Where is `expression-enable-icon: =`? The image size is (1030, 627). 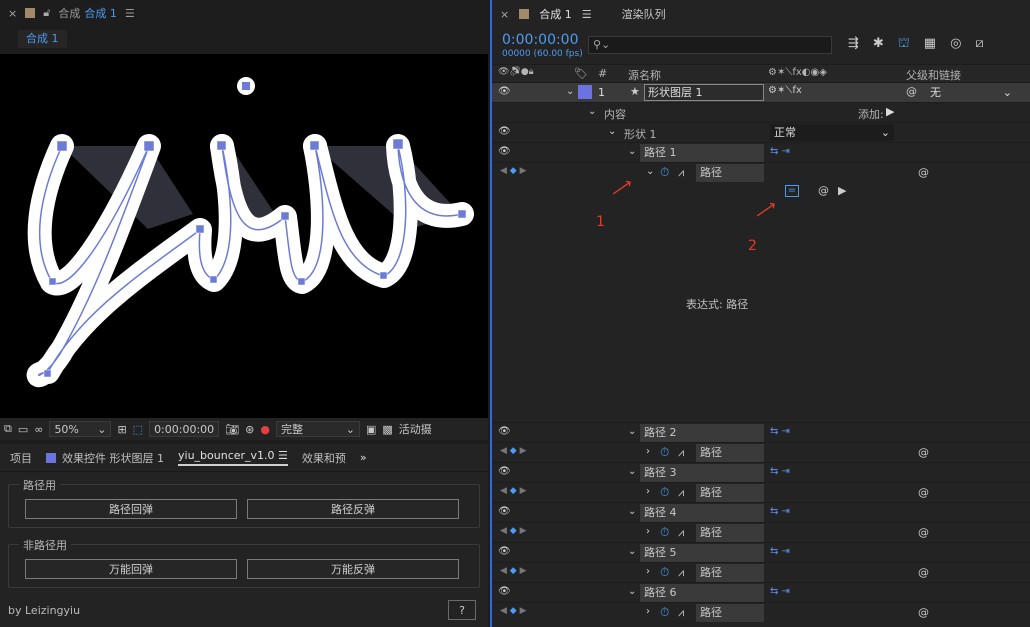
expression-enable-icon: = is located at coordinates (792, 191).